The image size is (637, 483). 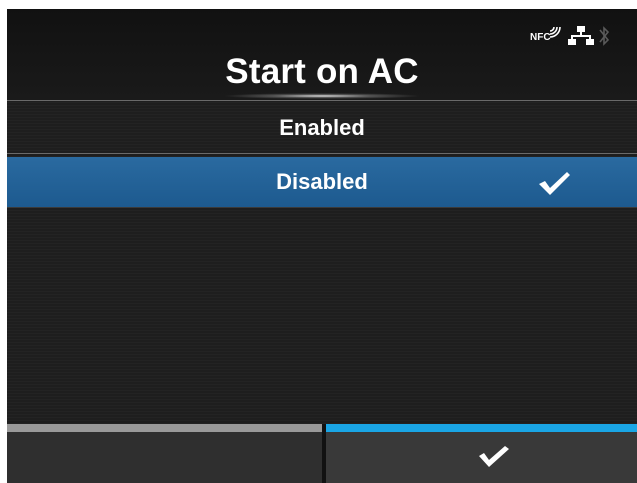 I want to click on softkey-bar, so click(x=322, y=453).